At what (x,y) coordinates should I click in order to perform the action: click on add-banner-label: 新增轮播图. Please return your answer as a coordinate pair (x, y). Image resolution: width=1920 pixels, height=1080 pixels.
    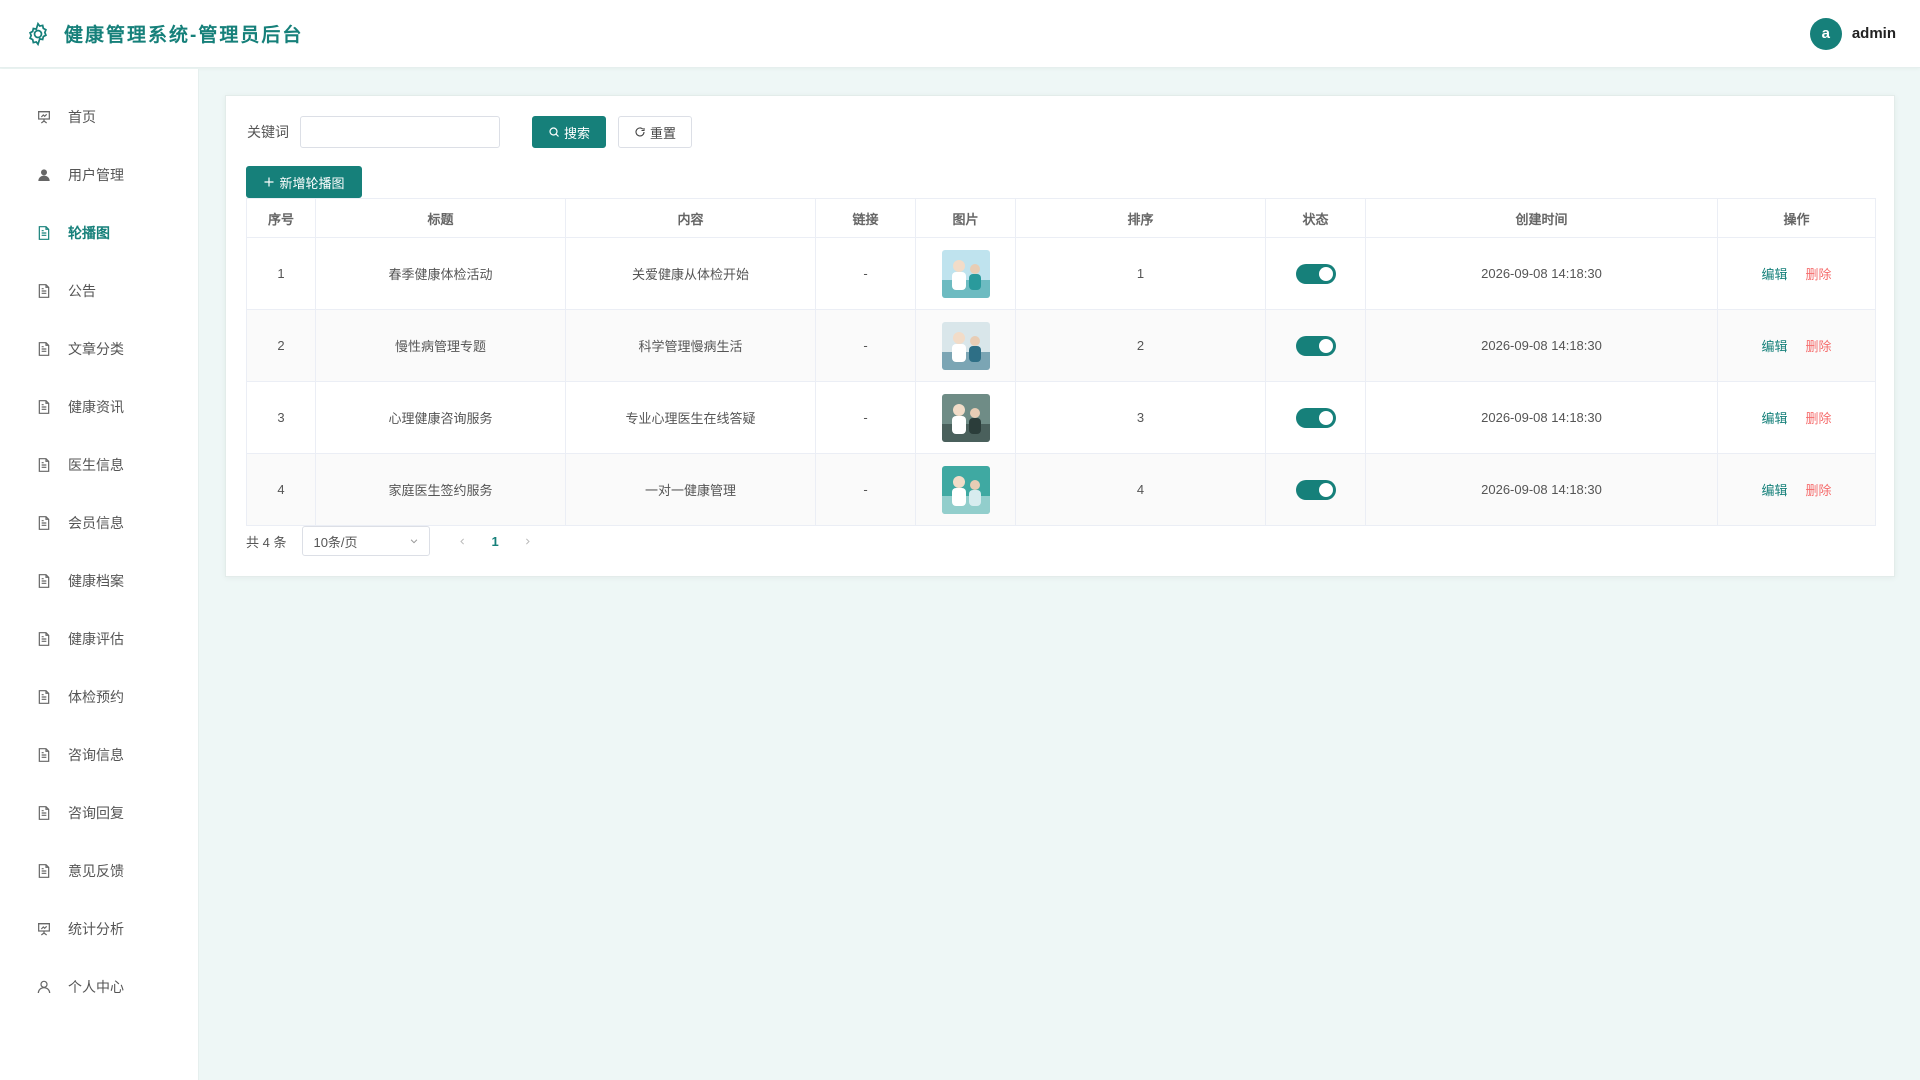
    Looking at the image, I should click on (312, 183).